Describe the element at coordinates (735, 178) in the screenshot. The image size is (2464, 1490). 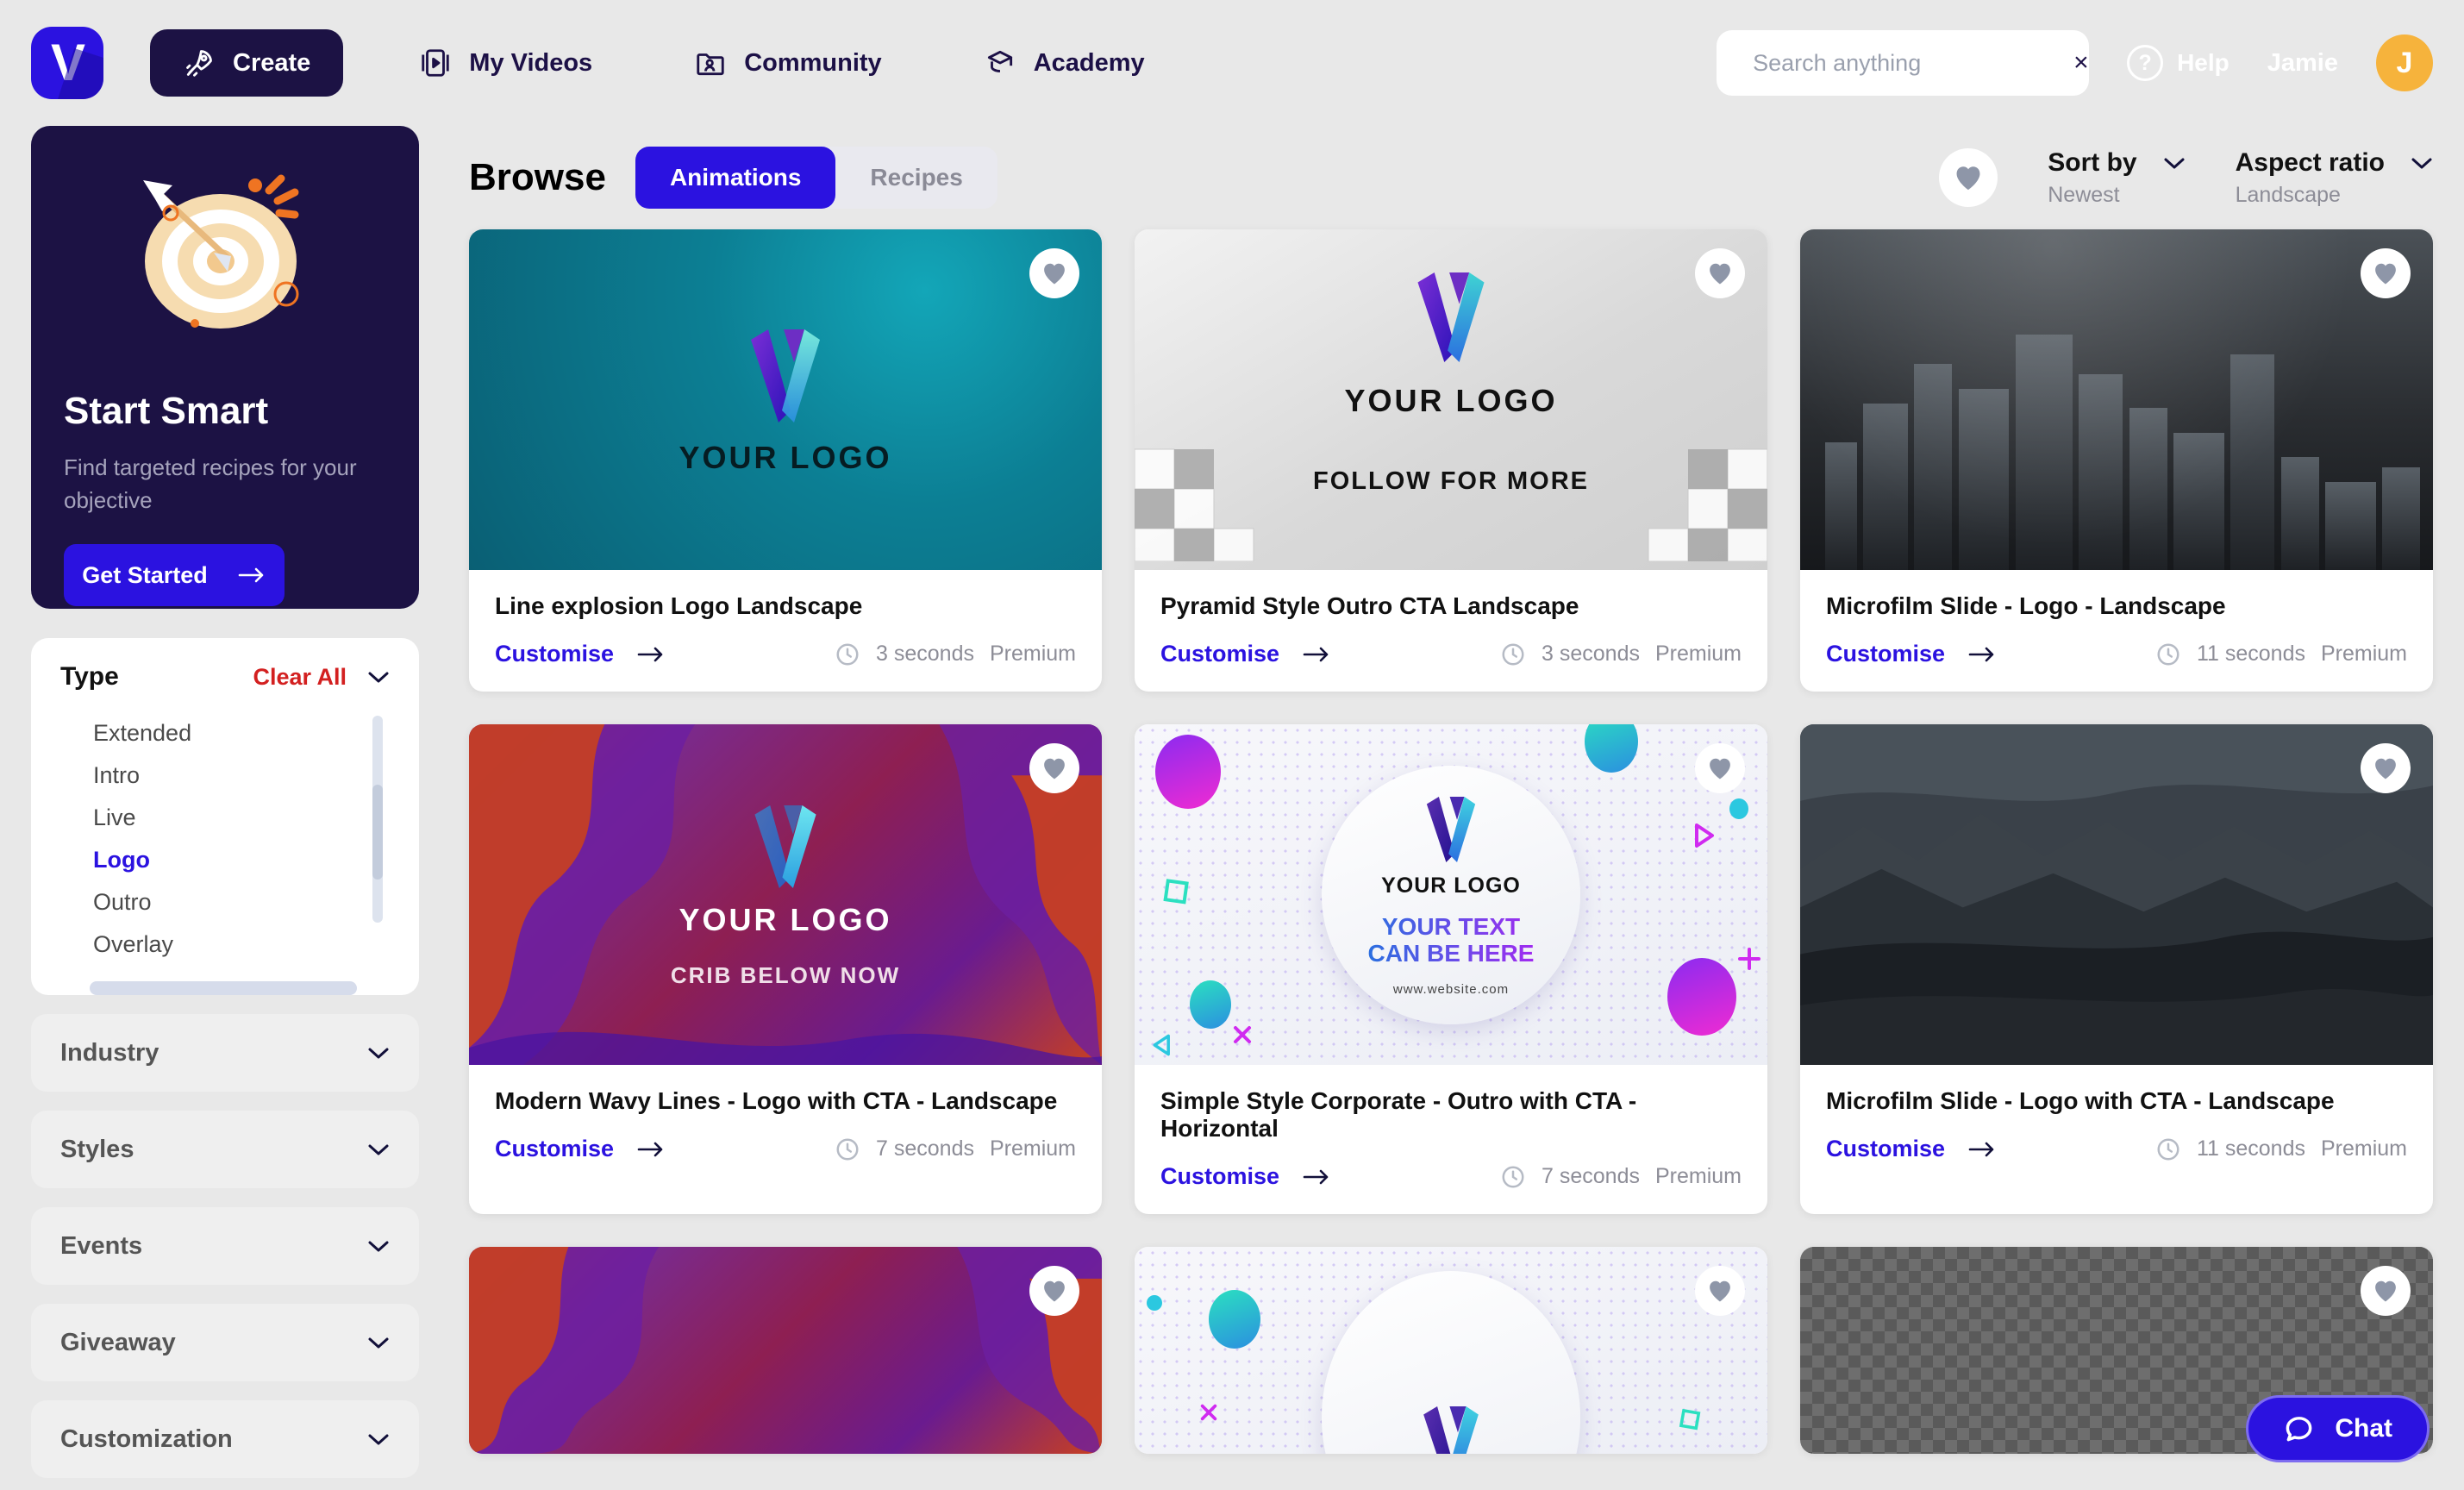
I see `tab-animations: Animations` at that location.